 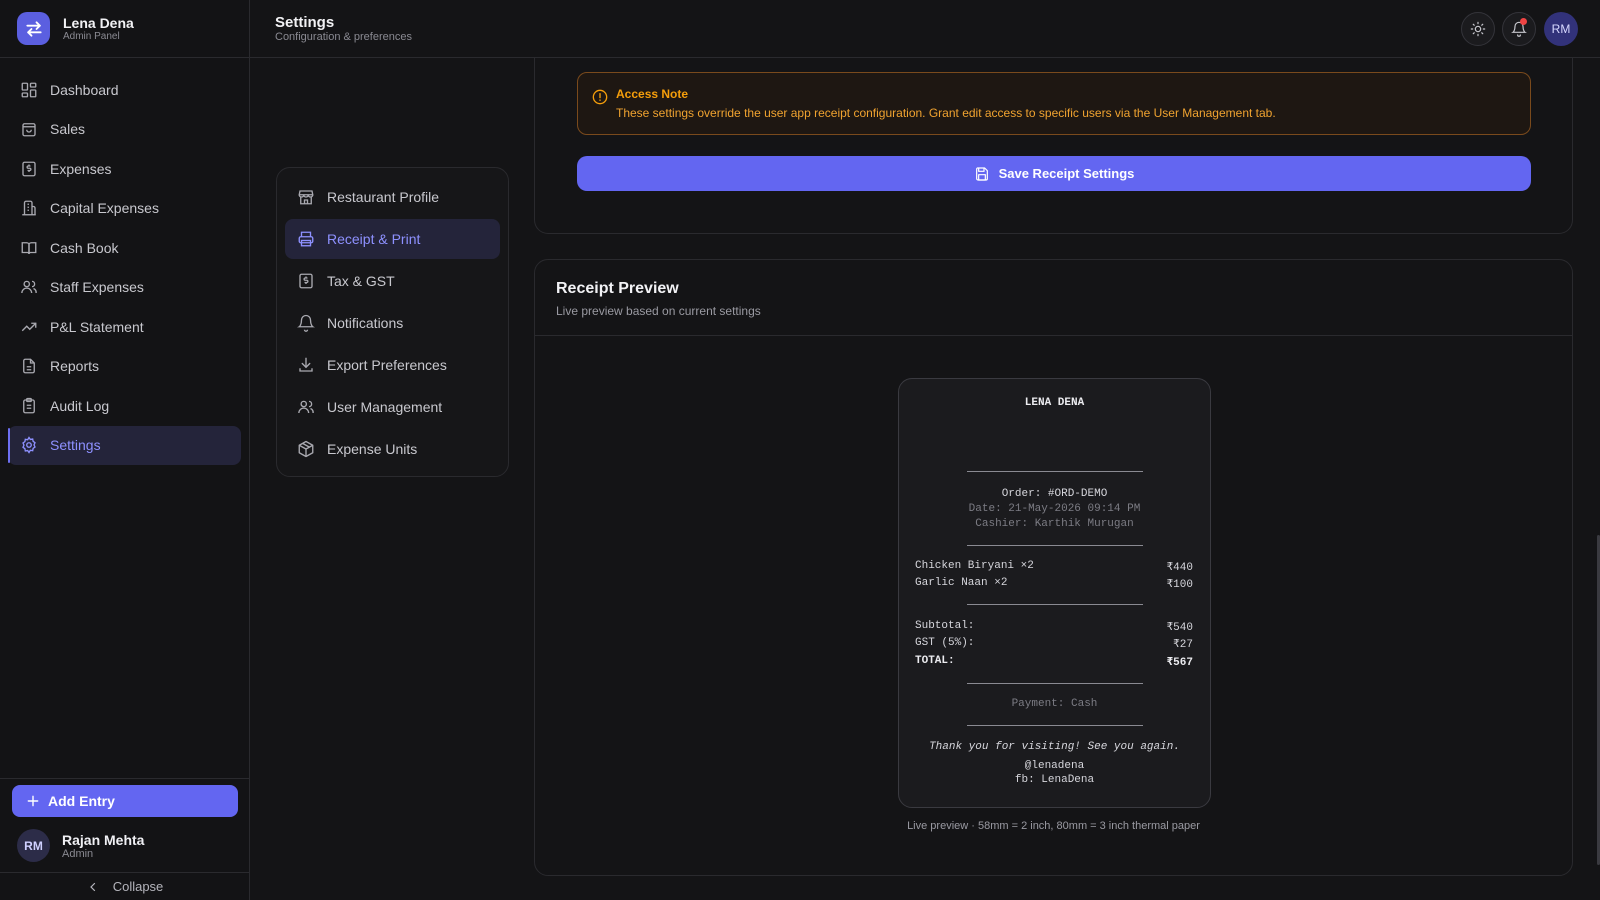 What do you see at coordinates (1054, 747) in the screenshot?
I see `receipt-thanks: Thank you for visiting! See you again.` at bounding box center [1054, 747].